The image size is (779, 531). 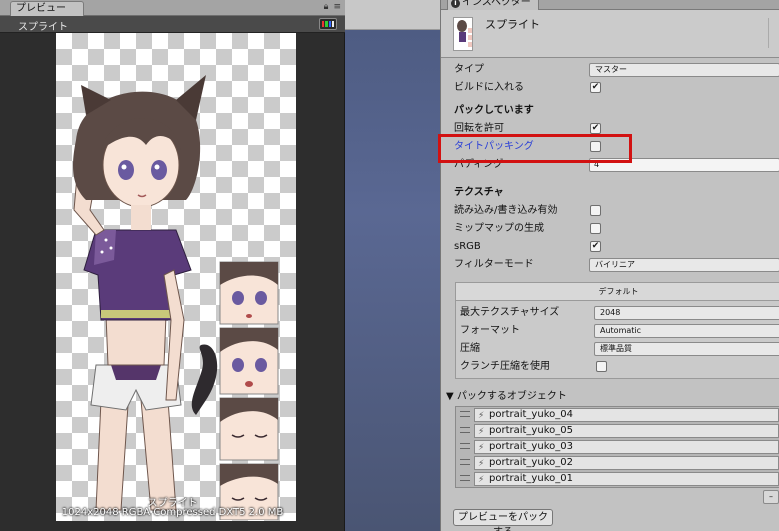 I want to click on read-write-checkbox, so click(x=595, y=210).